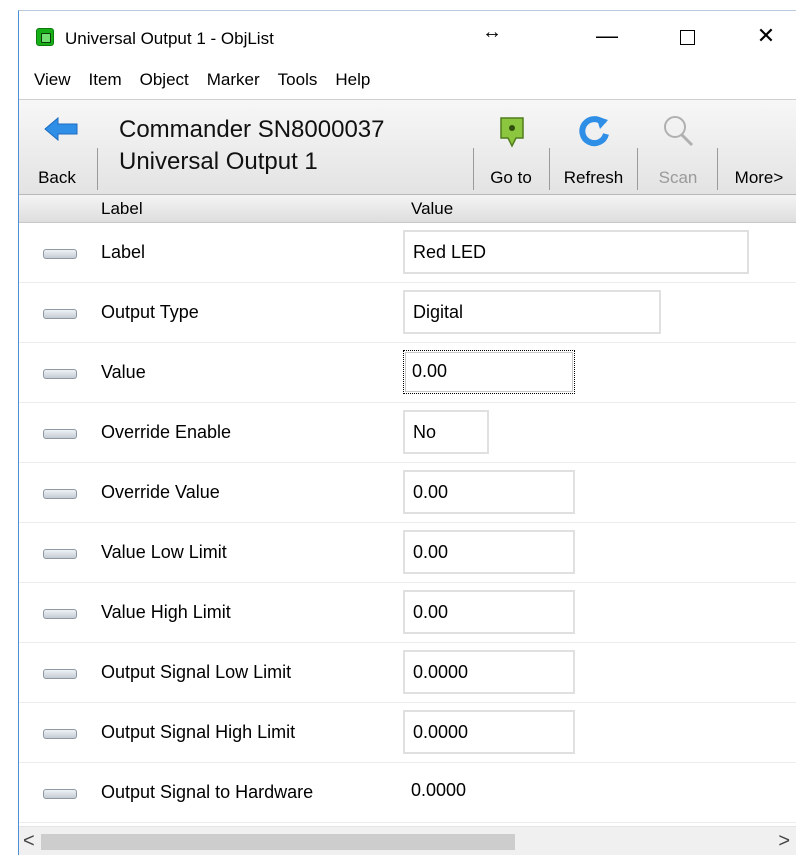  Describe the element at coordinates (407, 793) in the screenshot. I see `list-item: Output Signal to Hardware 0.0000` at that location.